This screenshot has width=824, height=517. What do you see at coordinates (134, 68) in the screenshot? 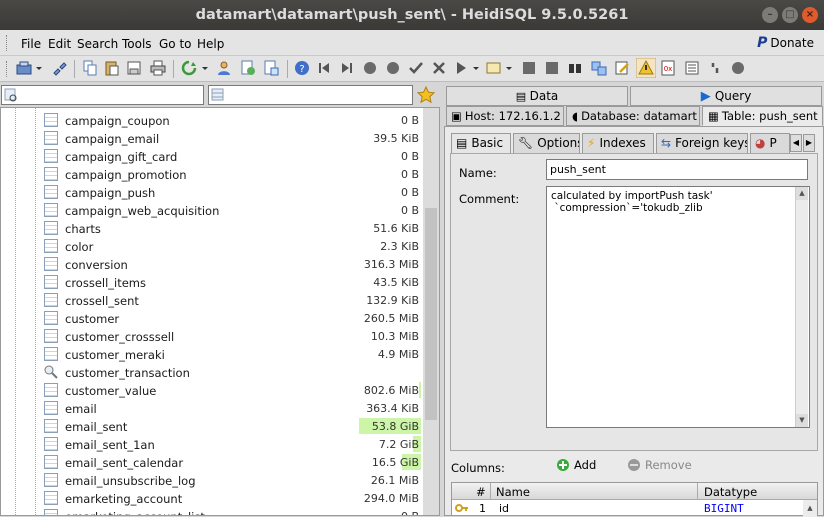
I see `save-icon` at bounding box center [134, 68].